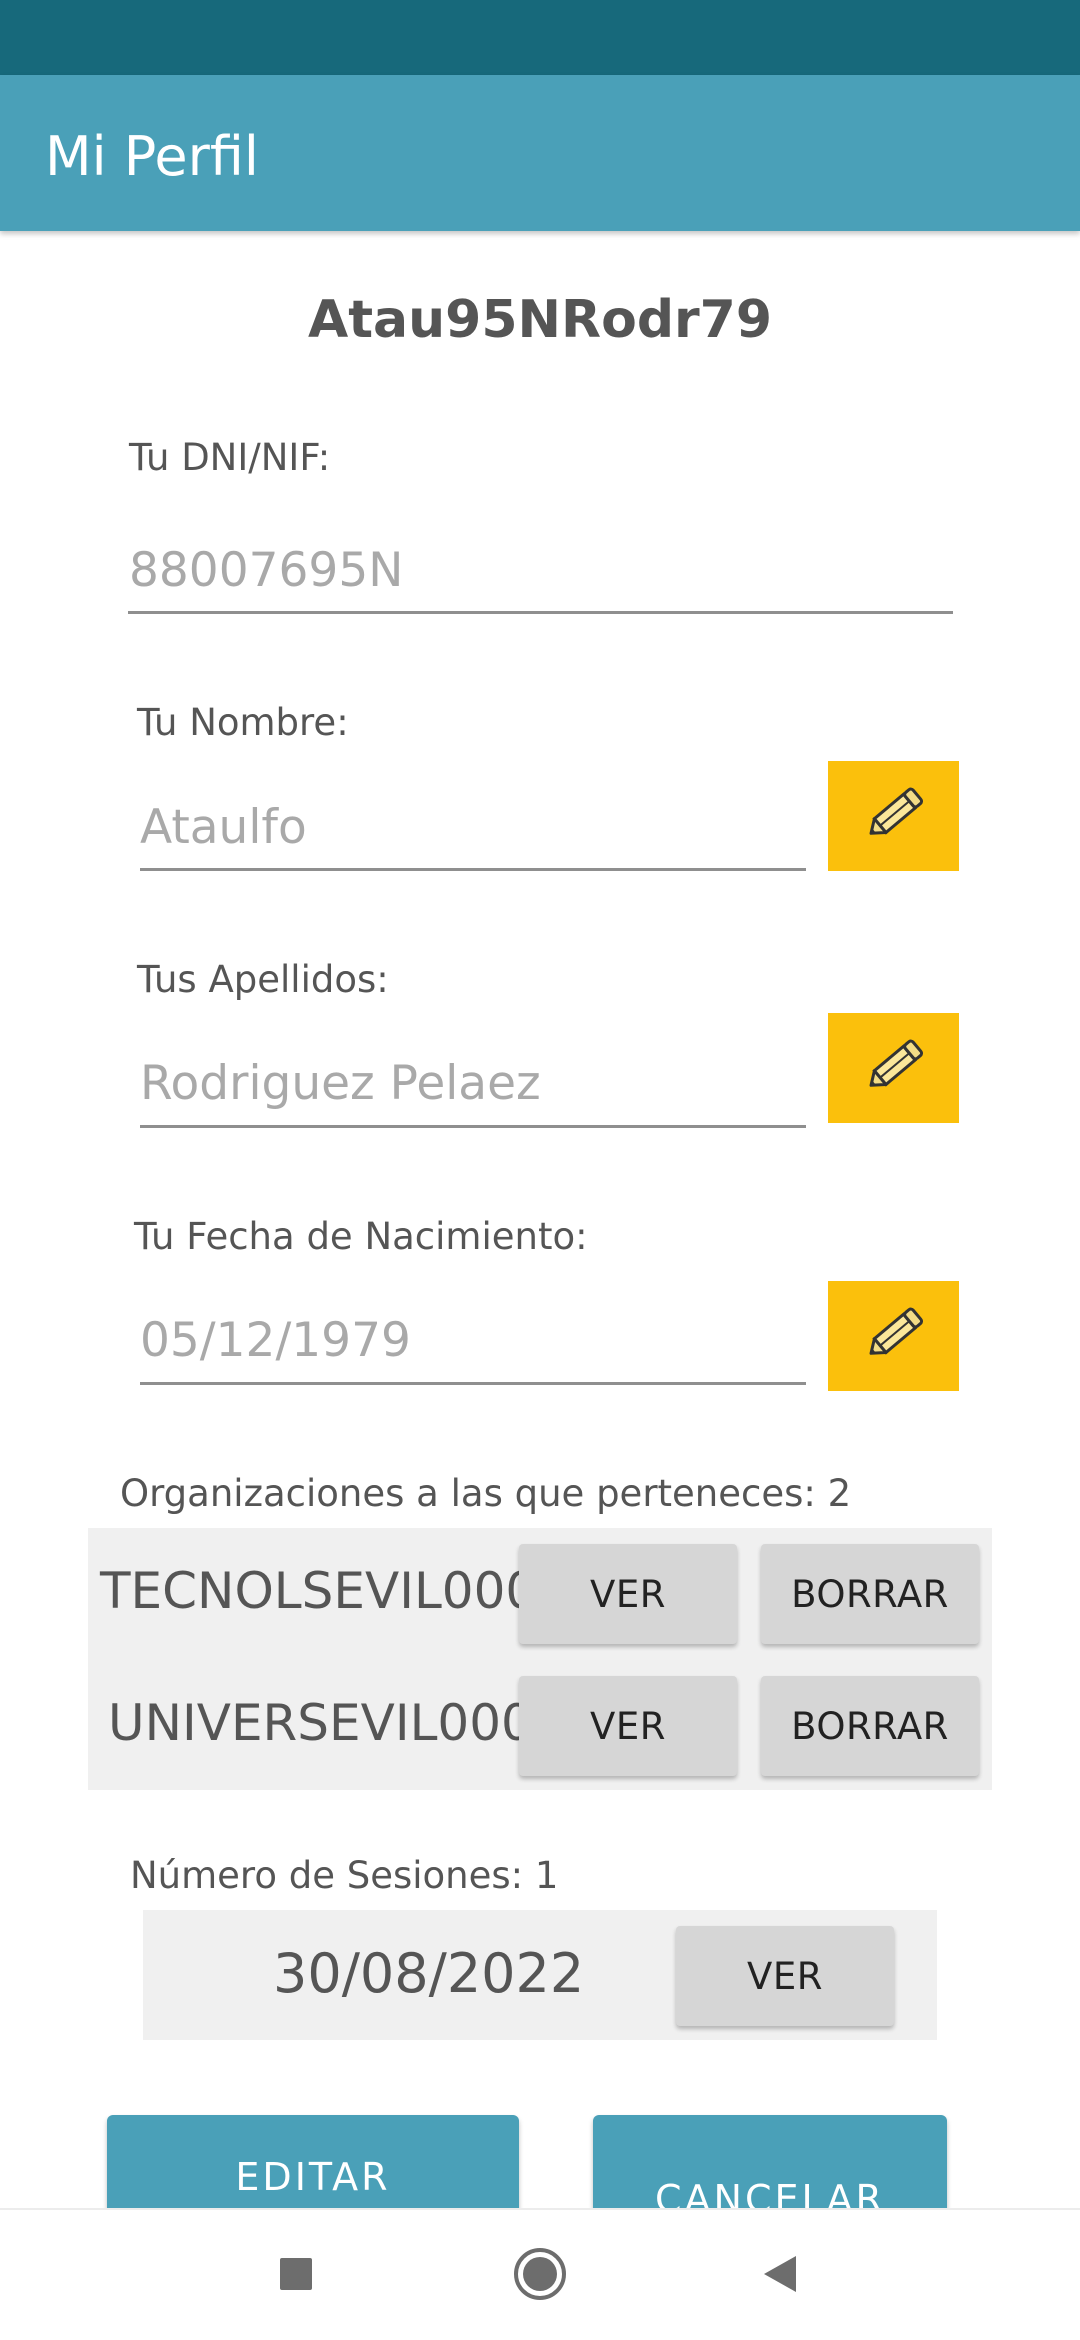  I want to click on recents-button, so click(296, 2275).